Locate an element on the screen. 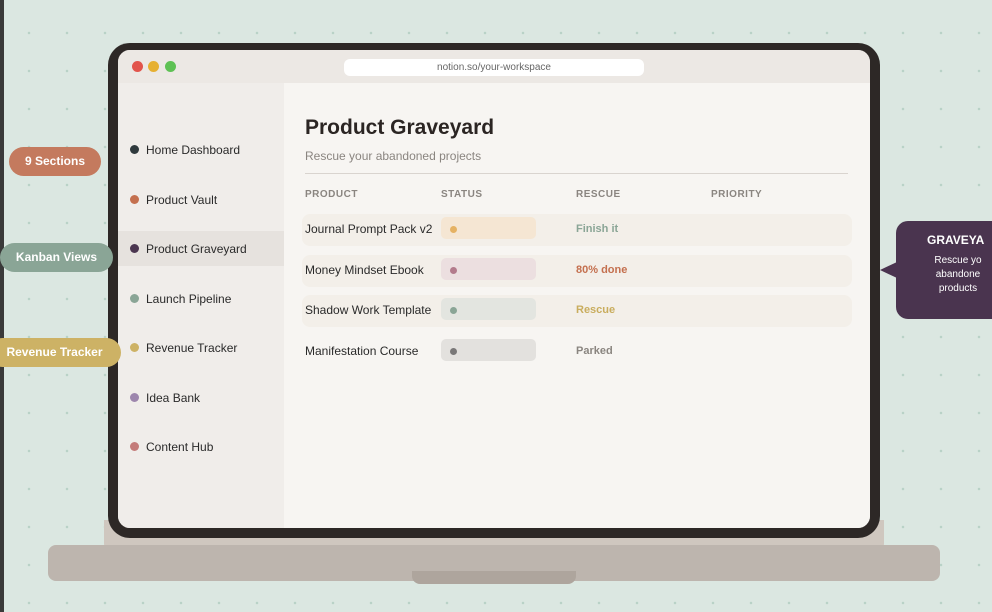 The width and height of the screenshot is (992, 612). sidebar-item-product-graveyard: Product Graveyard is located at coordinates (201, 248).